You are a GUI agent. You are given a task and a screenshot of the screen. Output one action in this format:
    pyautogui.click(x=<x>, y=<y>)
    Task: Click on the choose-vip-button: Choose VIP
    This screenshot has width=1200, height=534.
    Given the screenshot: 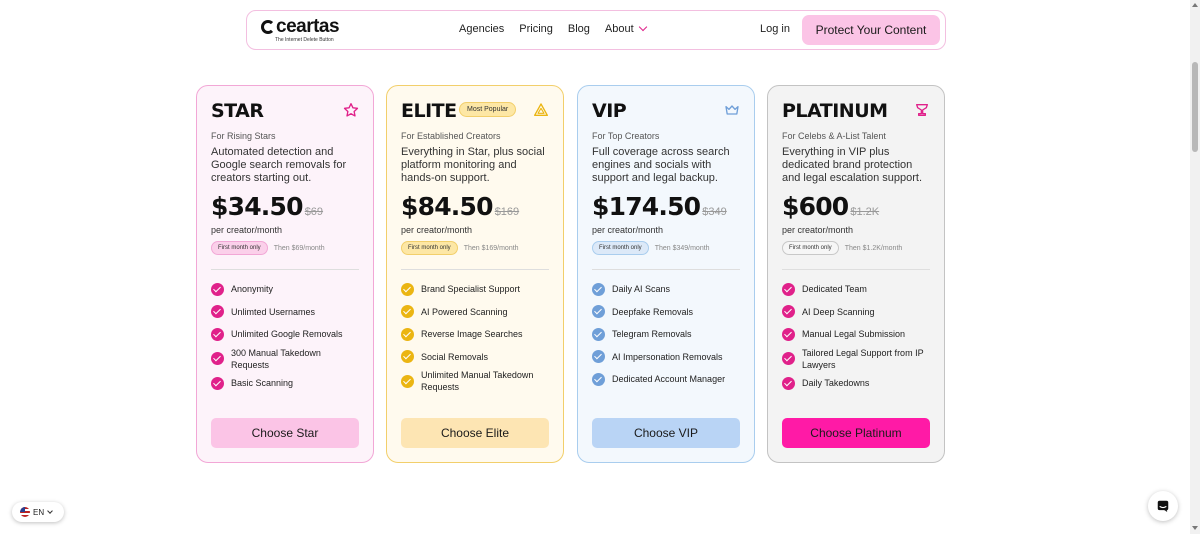 What is the action you would take?
    pyautogui.click(x=666, y=433)
    